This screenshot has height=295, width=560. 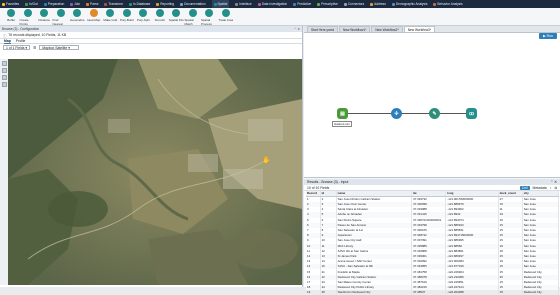 What do you see at coordinates (209, 17) in the screenshot?
I see `palette-tool: Spatial Process` at bounding box center [209, 17].